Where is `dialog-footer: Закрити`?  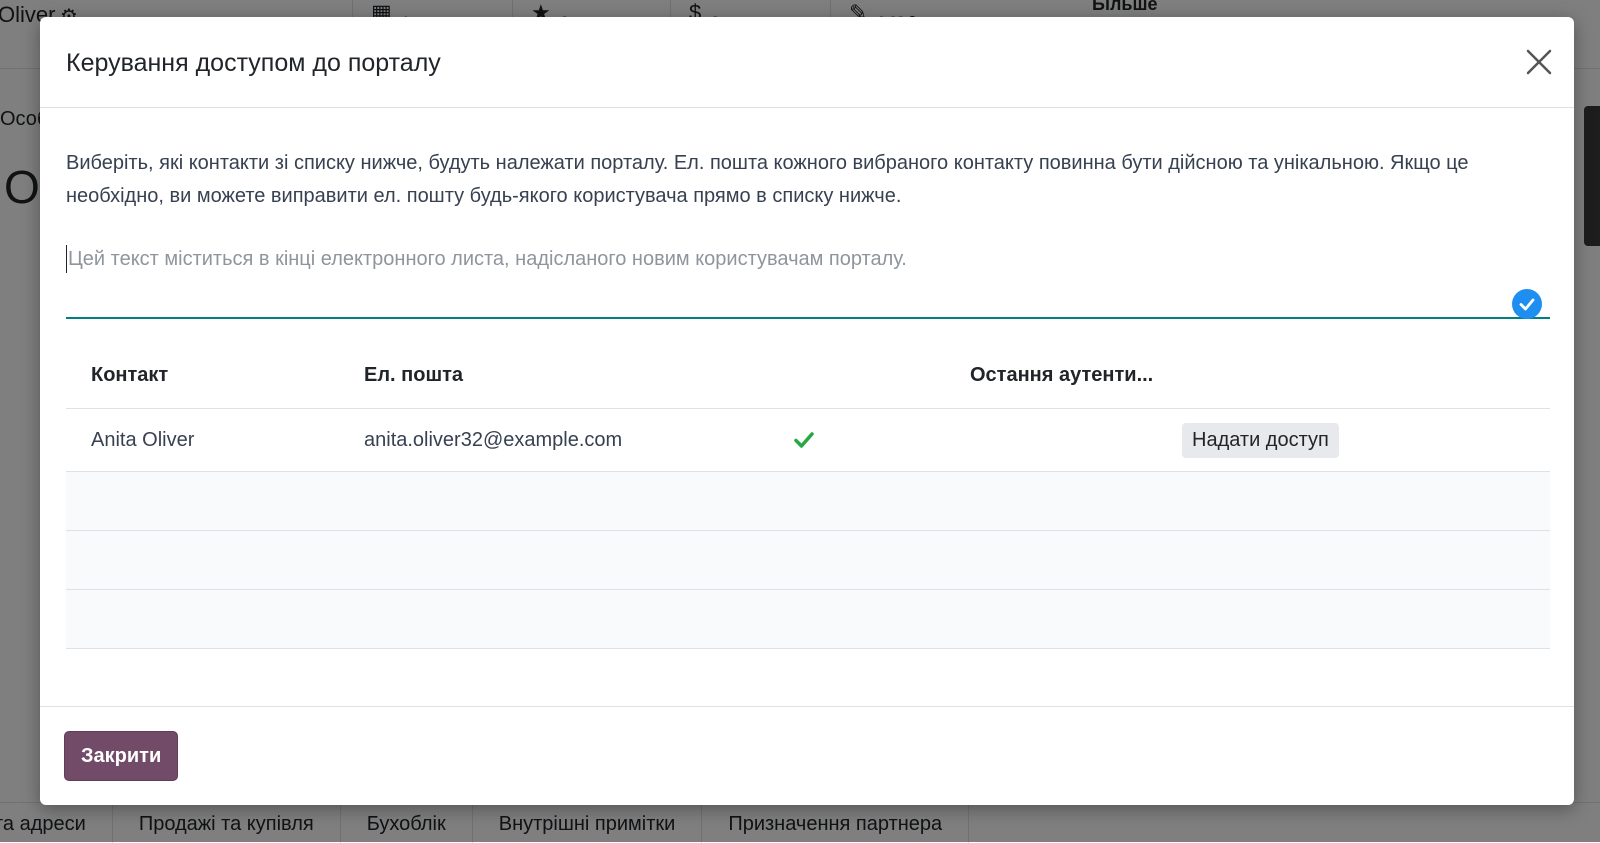
dialog-footer: Закрити is located at coordinates (807, 755).